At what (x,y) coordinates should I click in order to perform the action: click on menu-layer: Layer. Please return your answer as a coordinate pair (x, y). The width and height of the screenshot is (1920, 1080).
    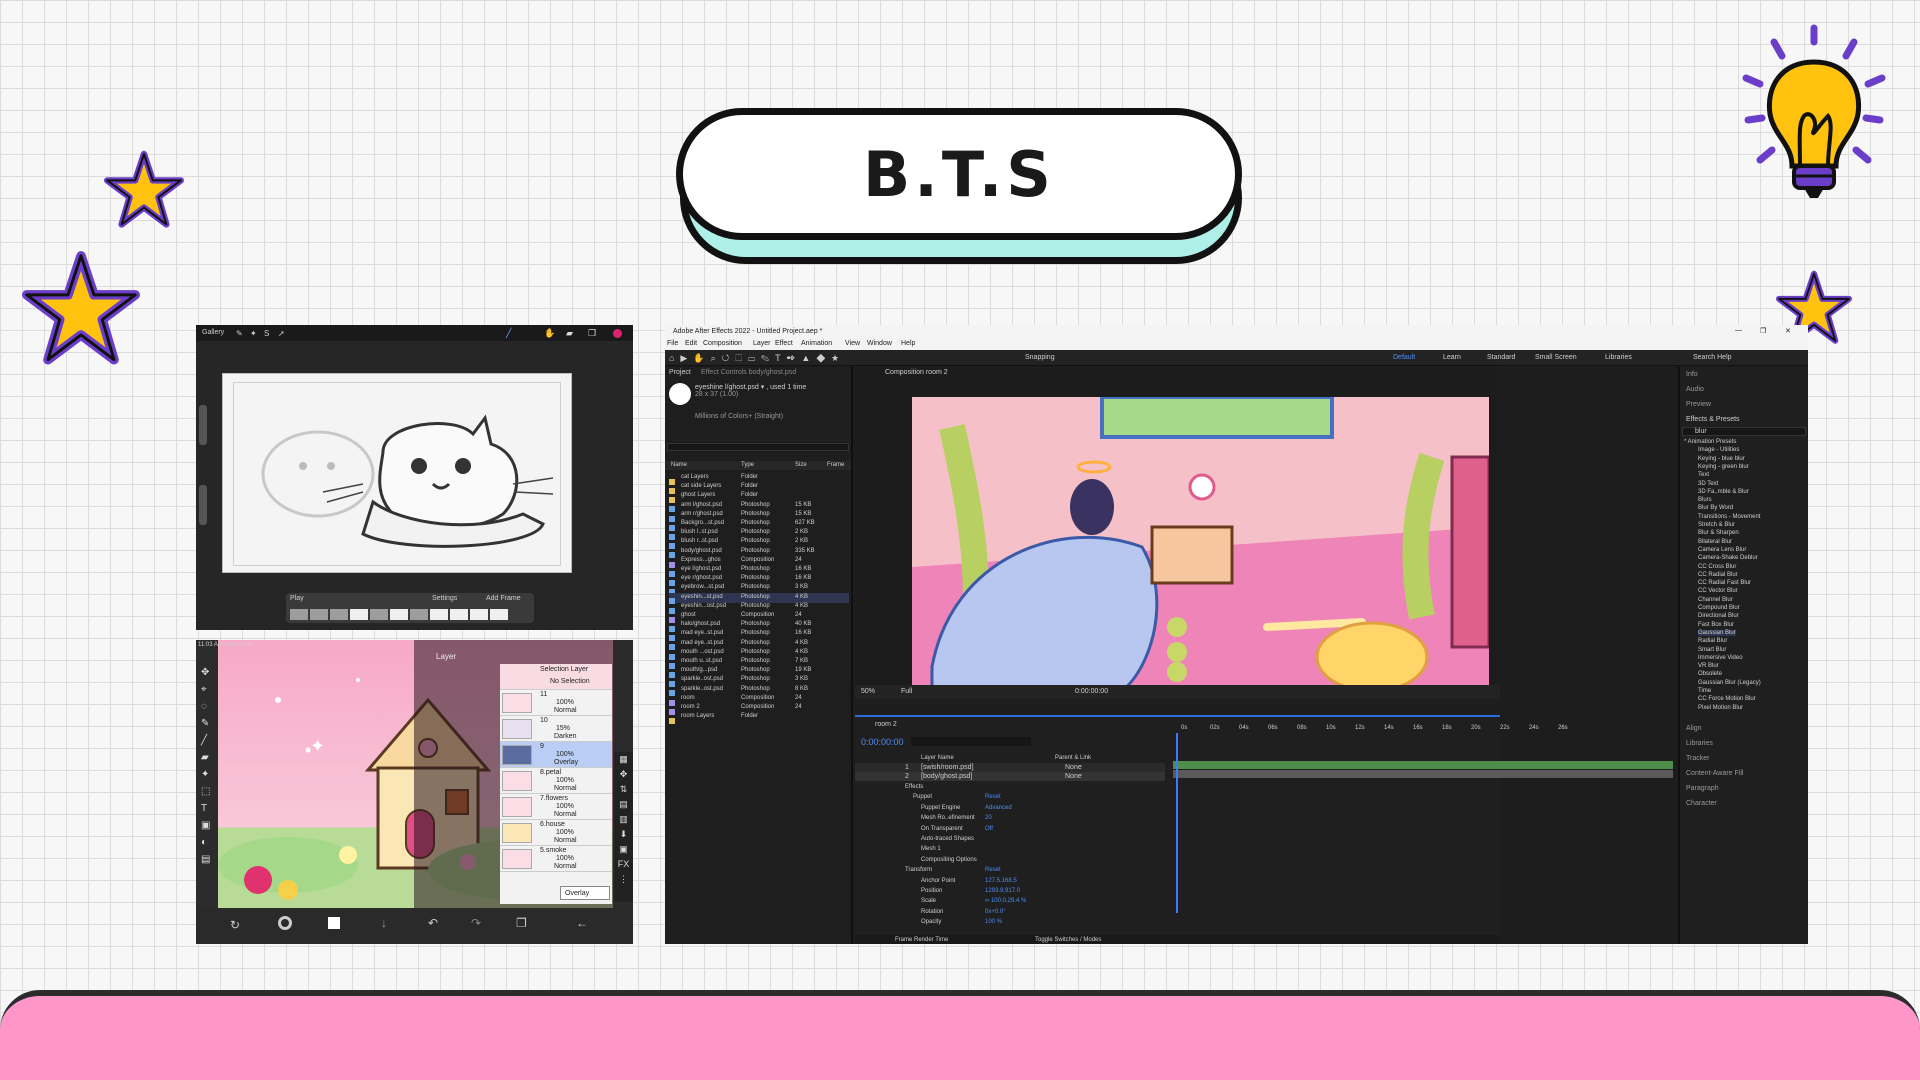
    Looking at the image, I should click on (762, 343).